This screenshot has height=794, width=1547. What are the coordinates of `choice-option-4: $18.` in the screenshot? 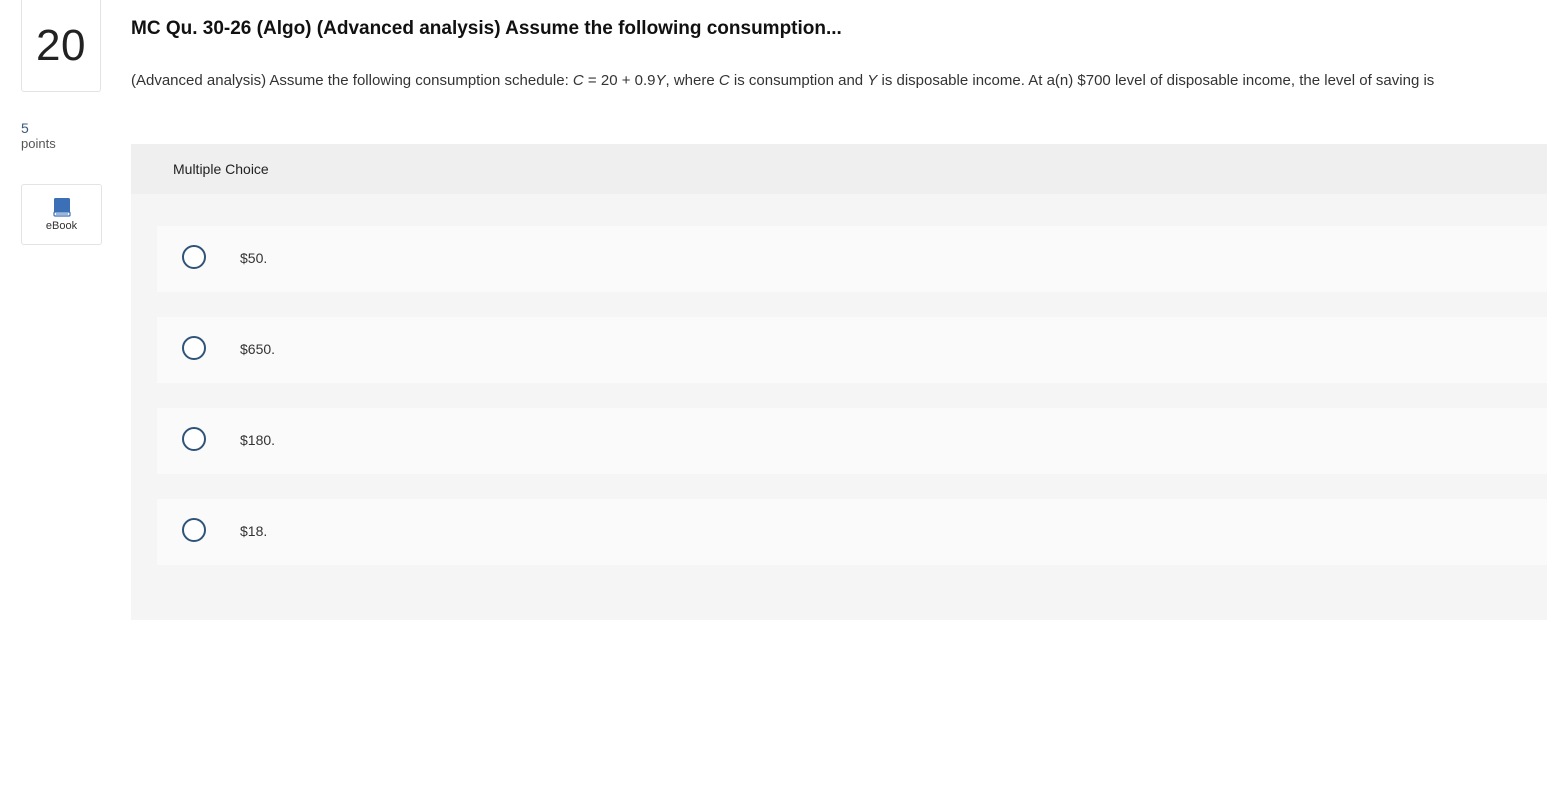 It's located at (852, 532).